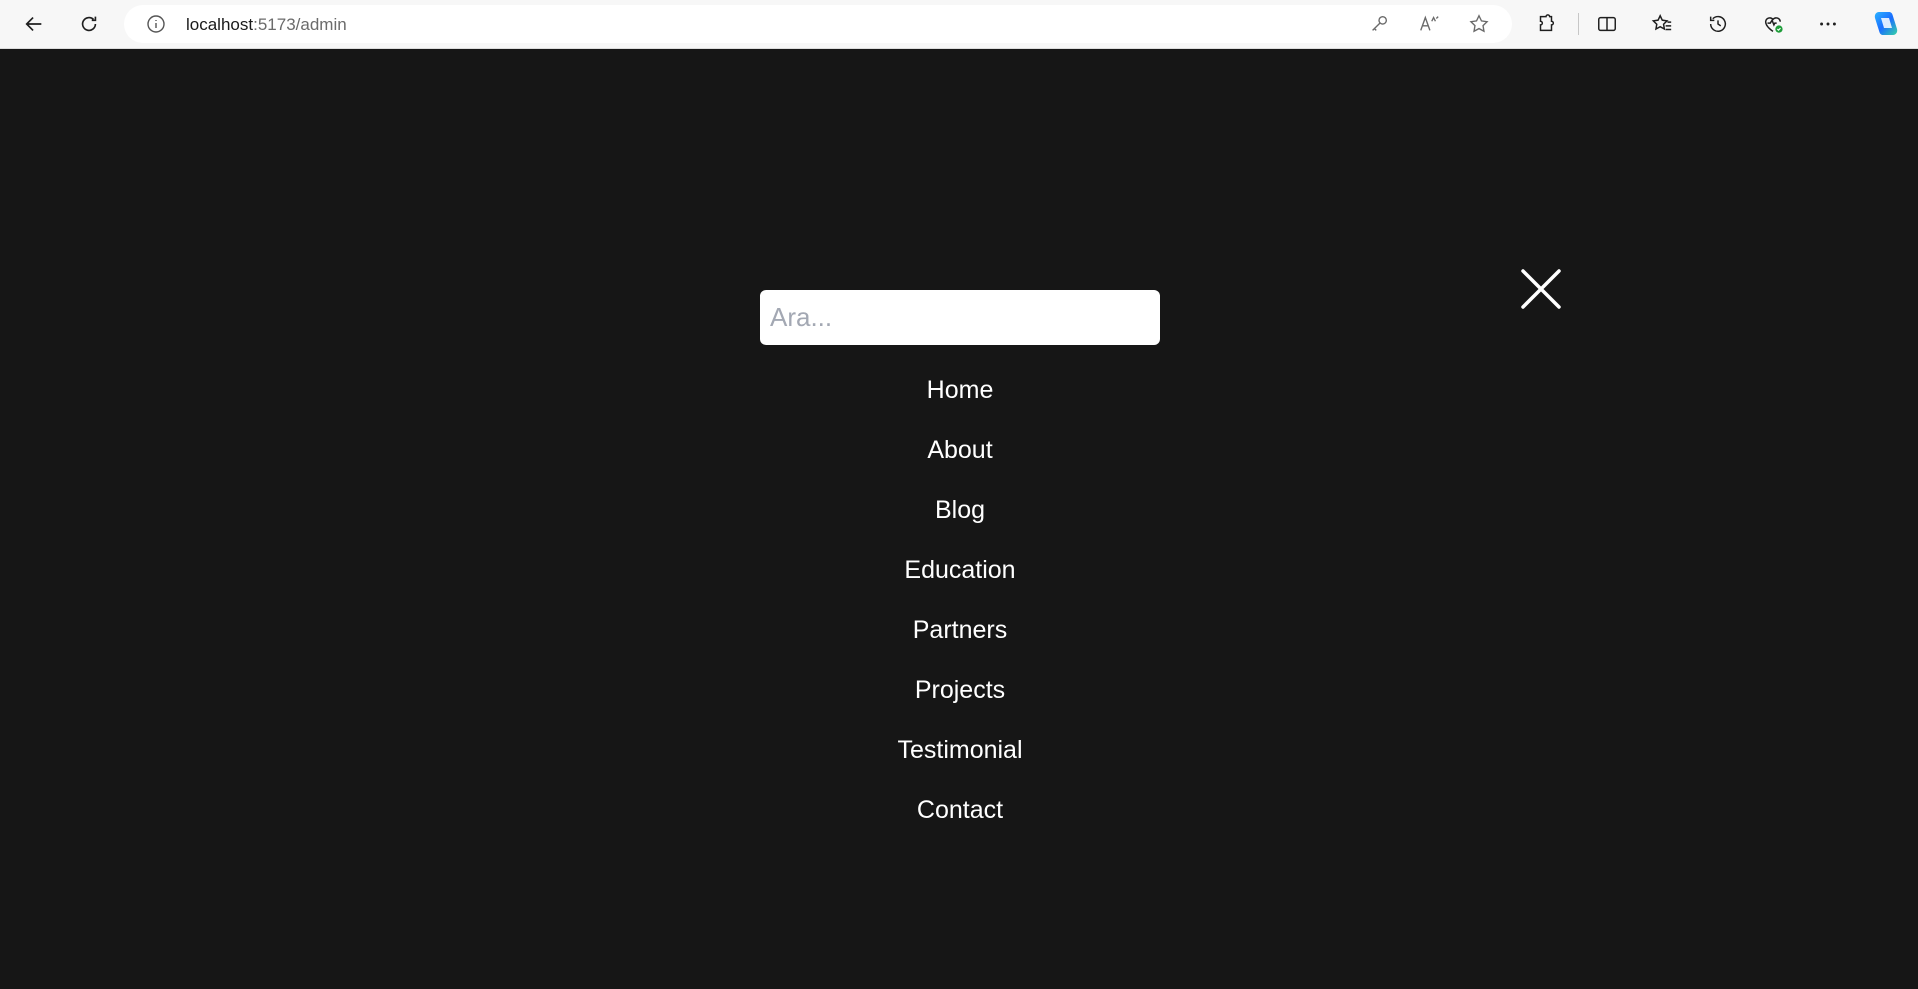 The width and height of the screenshot is (1918, 989). What do you see at coordinates (1429, 24) in the screenshot?
I see `read-aloud-icon` at bounding box center [1429, 24].